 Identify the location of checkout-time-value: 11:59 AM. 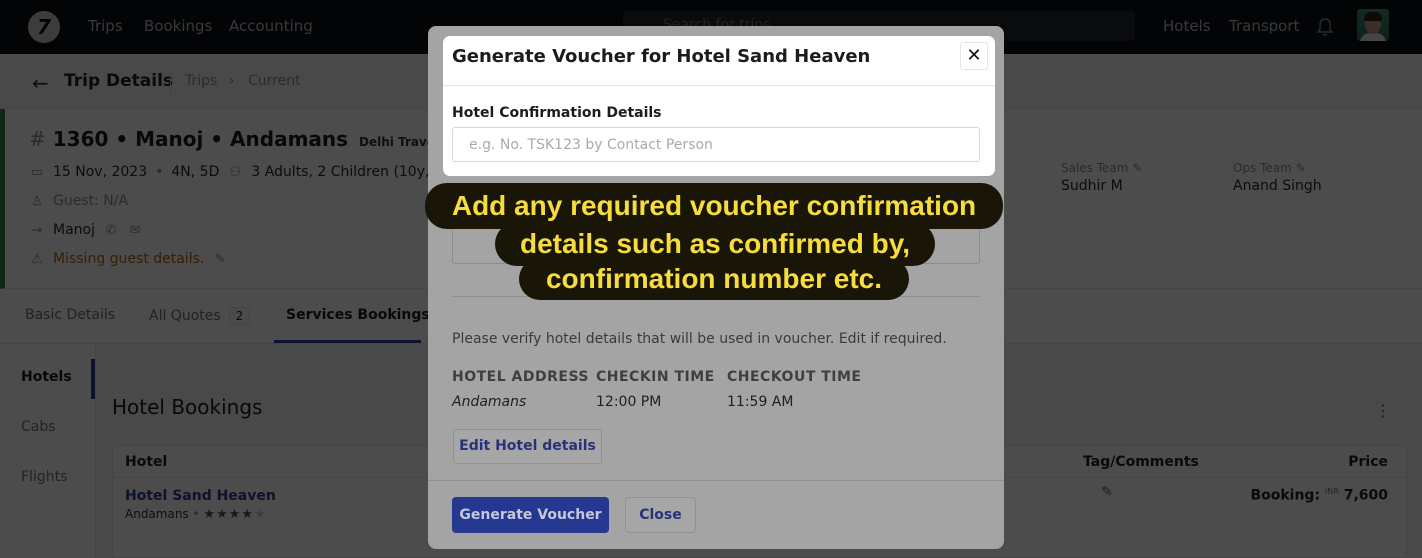
(760, 402).